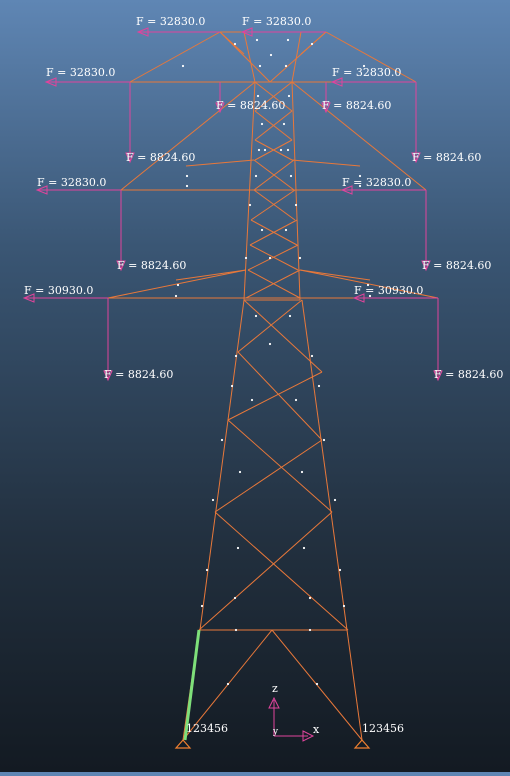  I want to click on y-axis-label: y, so click(275, 732).